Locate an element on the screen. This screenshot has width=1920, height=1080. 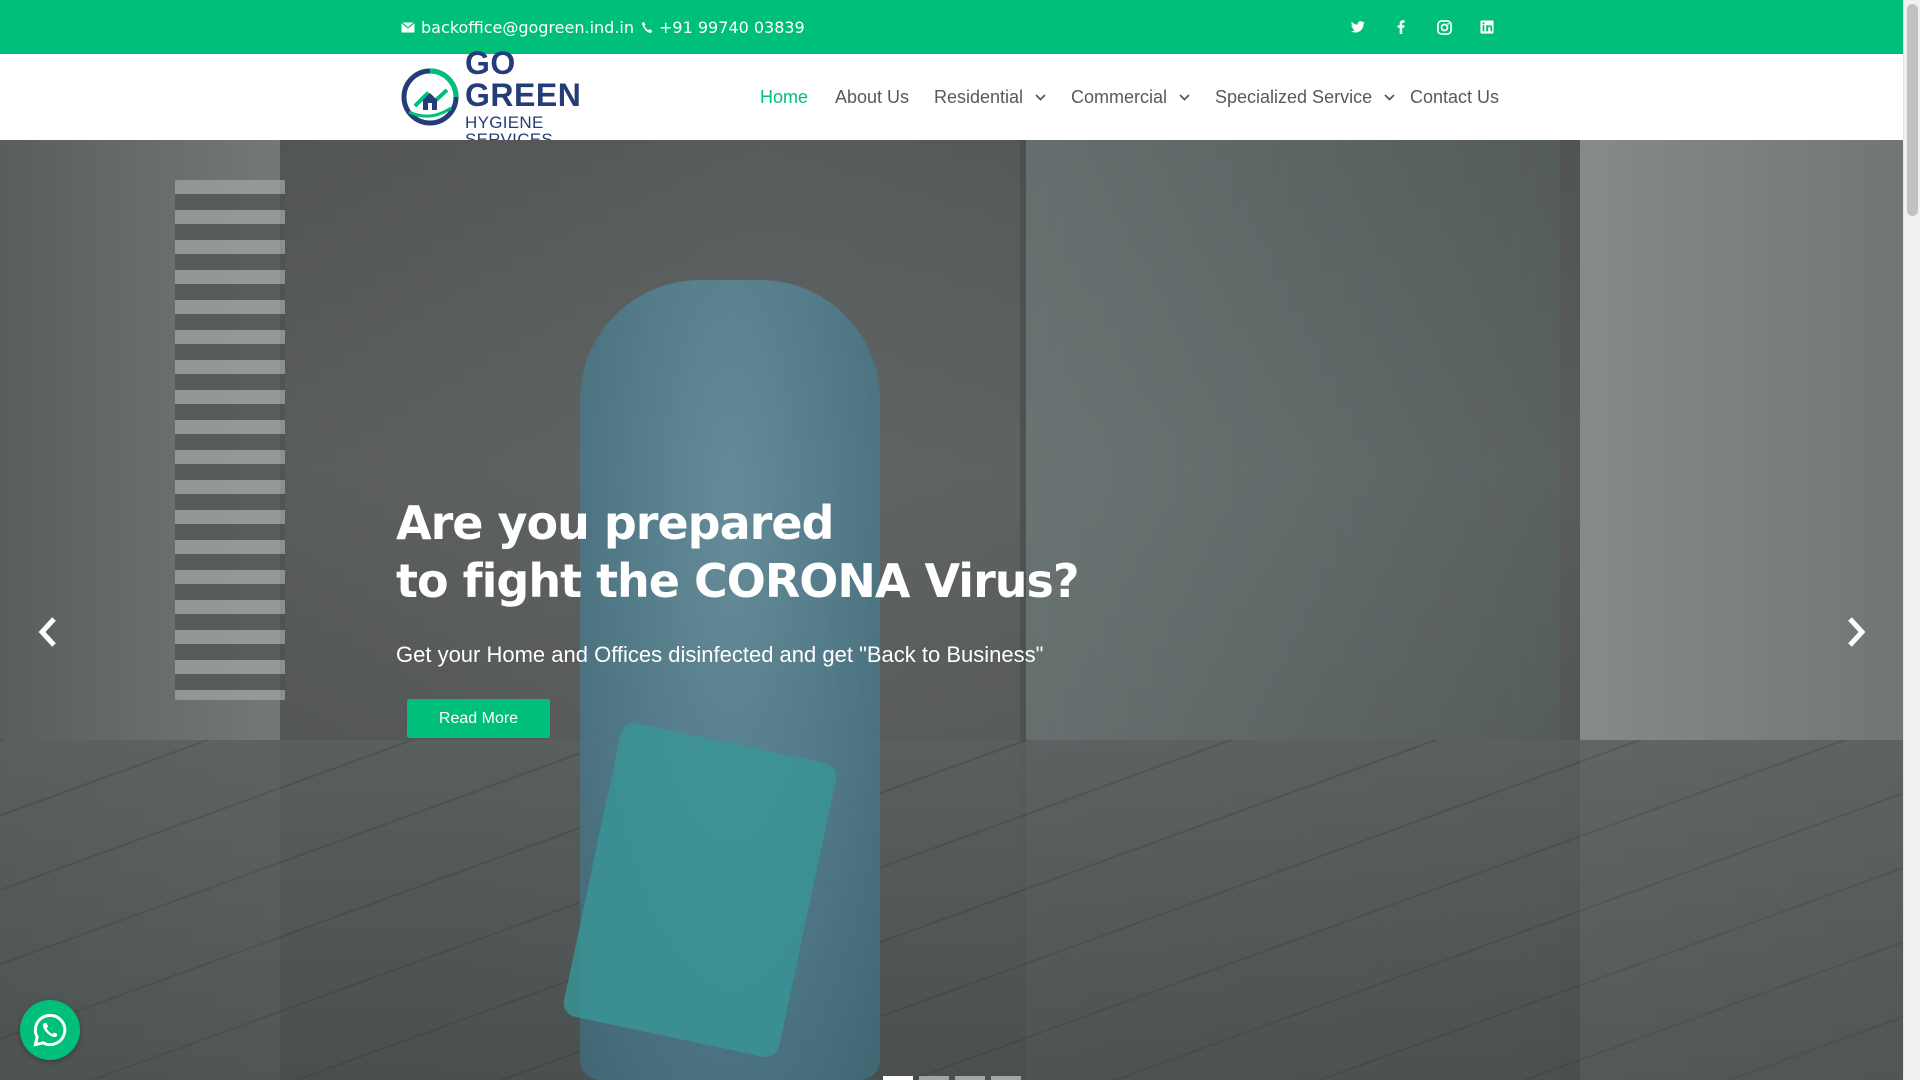
instagram-icon is located at coordinates (1444, 27).